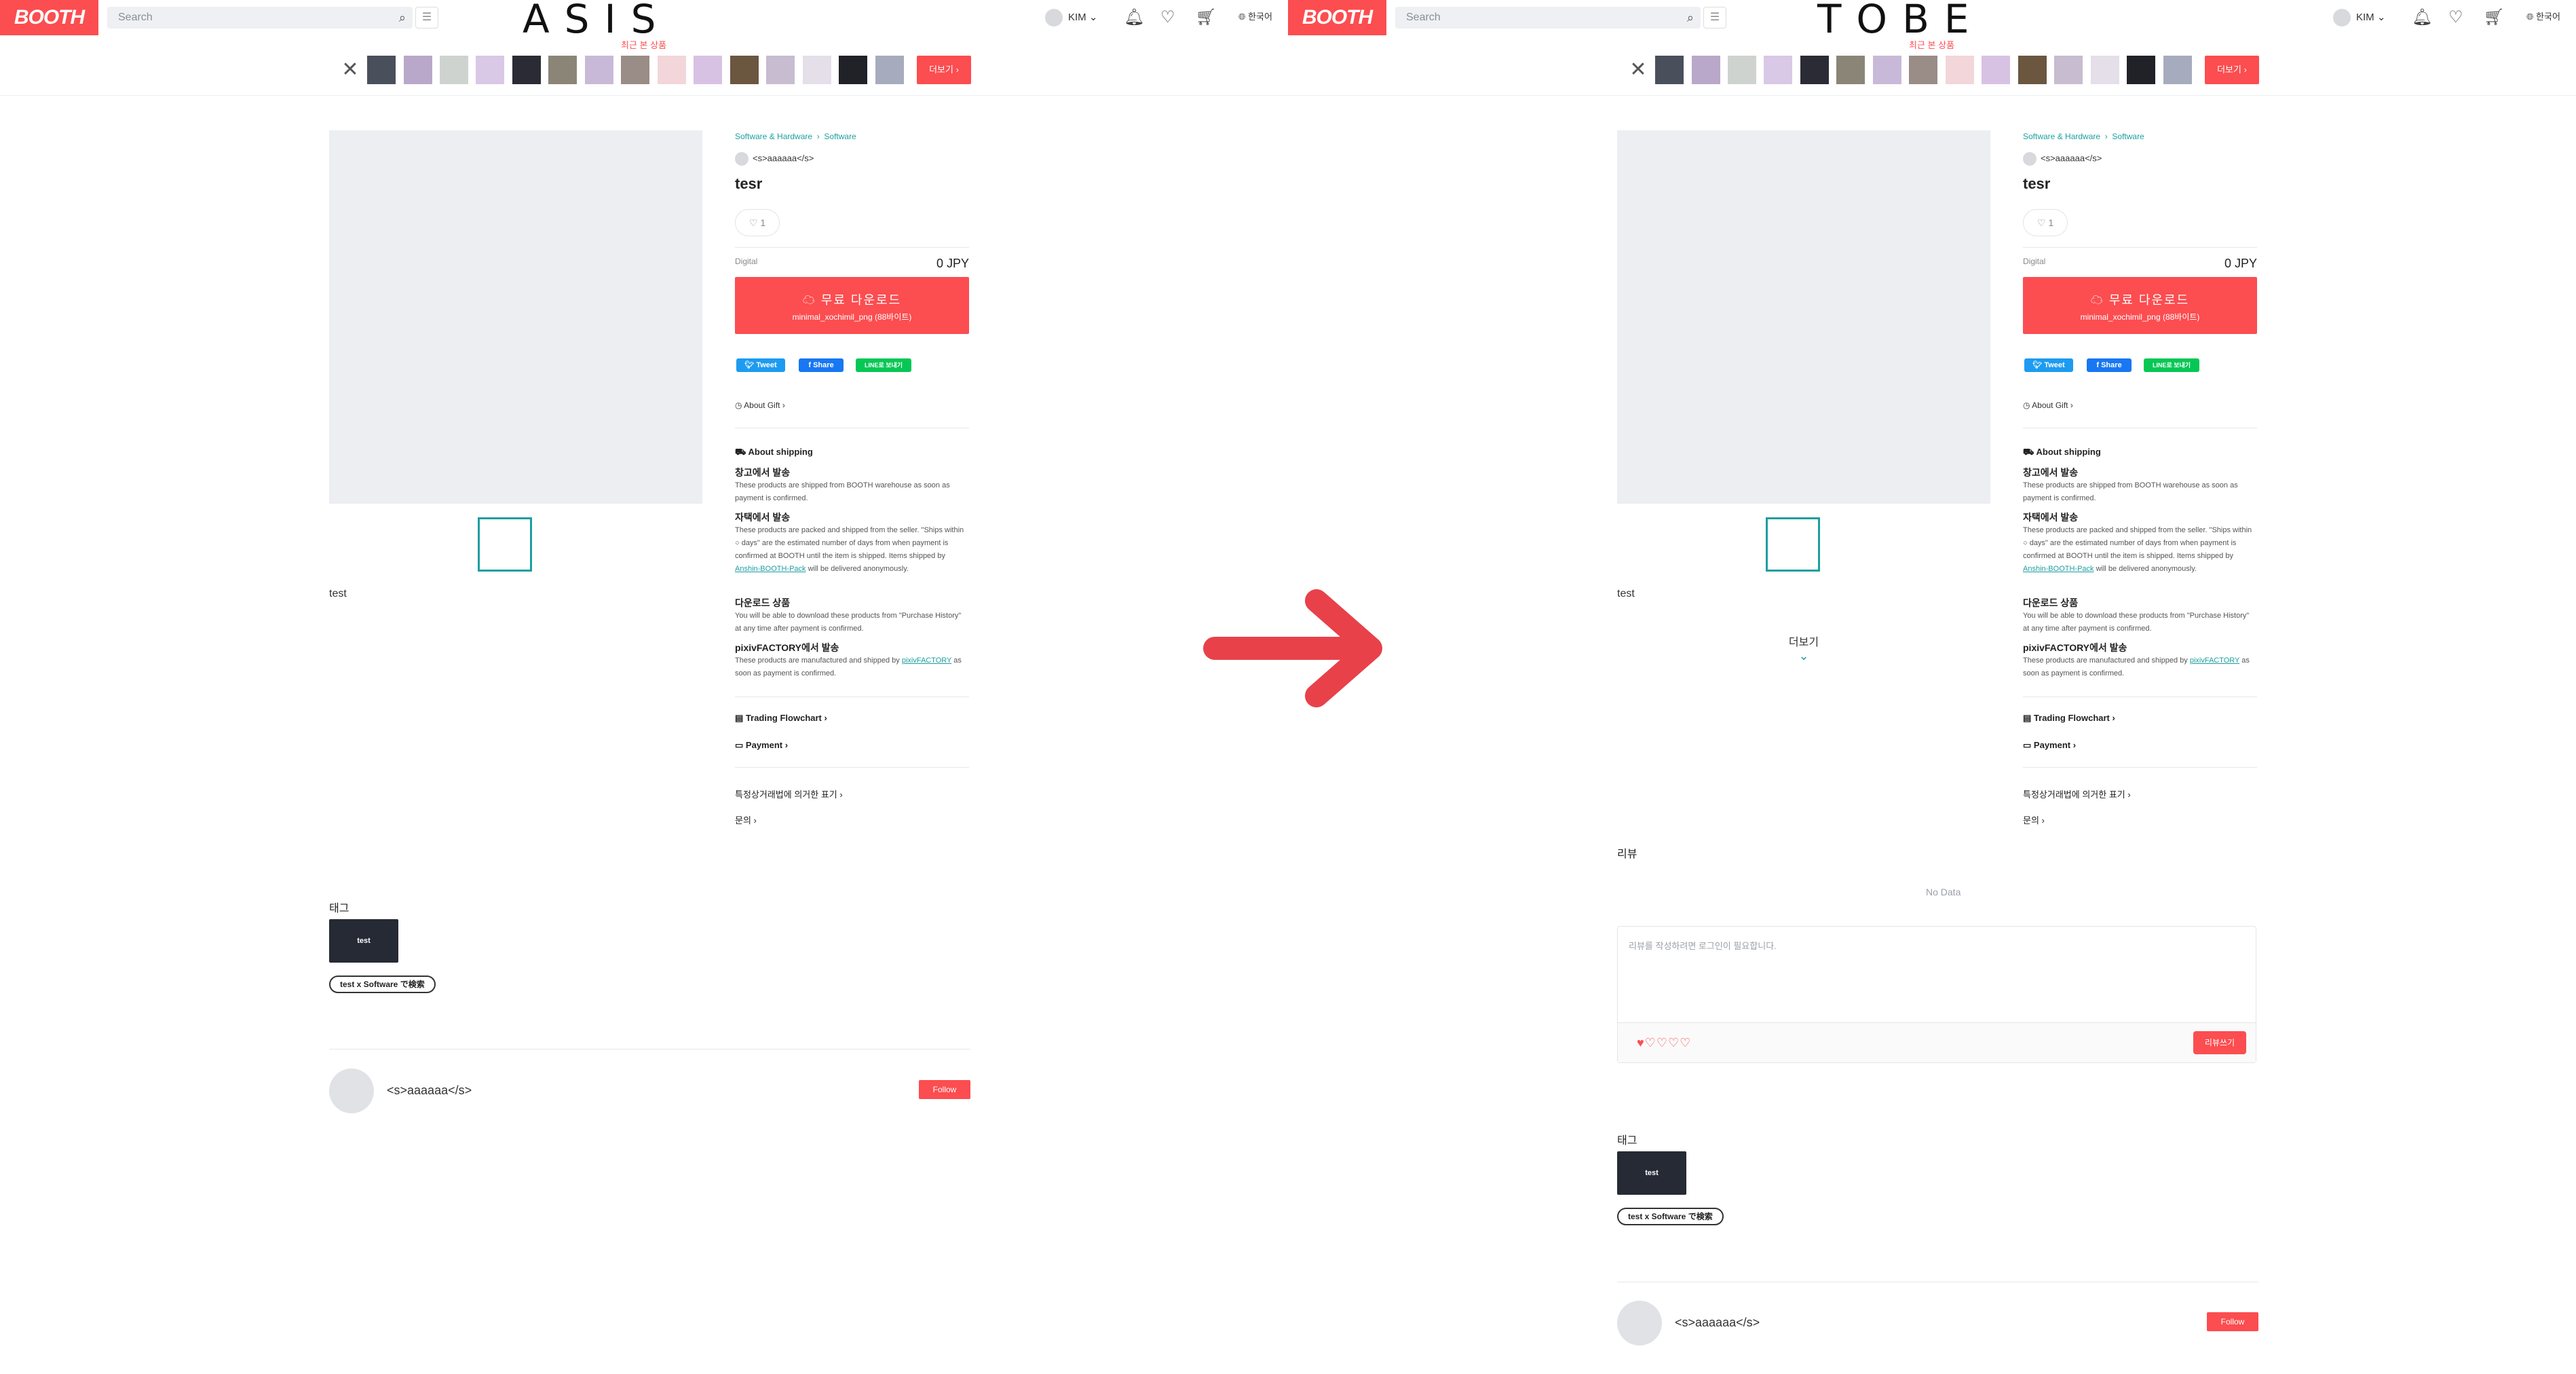  What do you see at coordinates (1803, 648) in the screenshot?
I see `read-more-button: 더보기 ⌄` at bounding box center [1803, 648].